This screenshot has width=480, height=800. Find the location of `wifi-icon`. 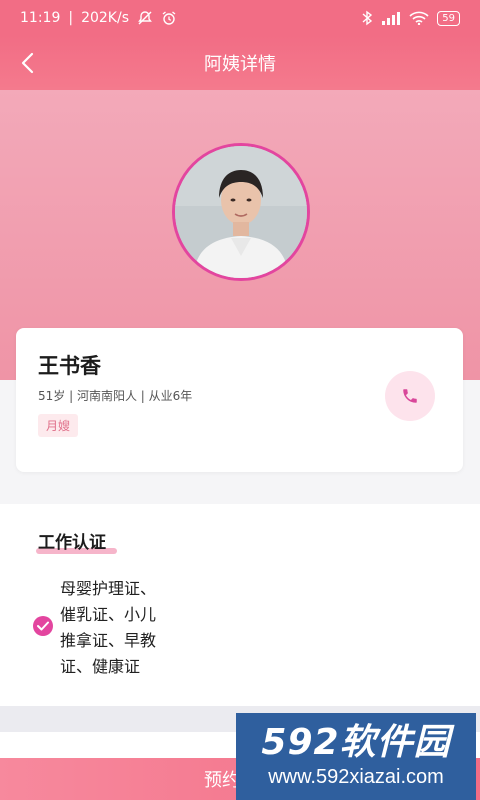

wifi-icon is located at coordinates (419, 18).